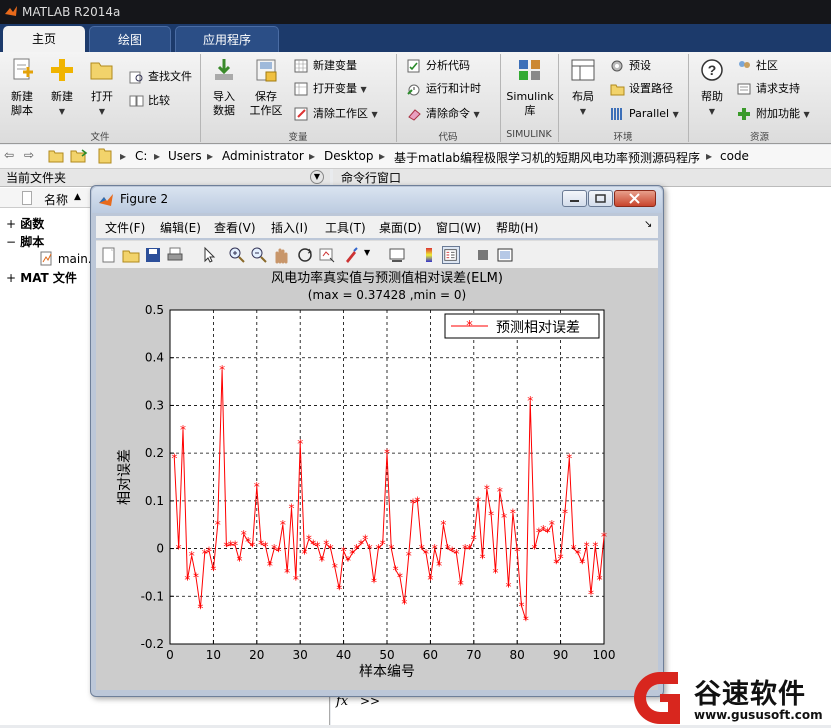  I want to click on menu-insert: 插入(I), so click(289, 227).